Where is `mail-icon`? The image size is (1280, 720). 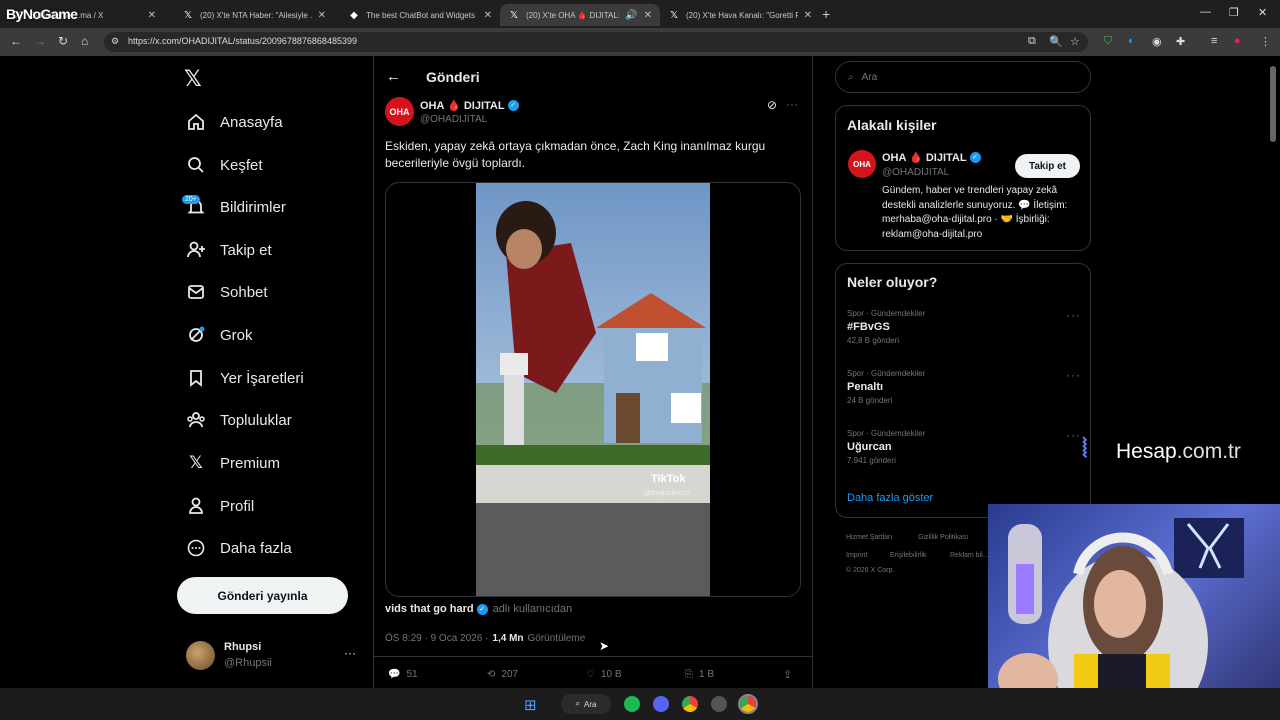
mail-icon is located at coordinates (196, 292).